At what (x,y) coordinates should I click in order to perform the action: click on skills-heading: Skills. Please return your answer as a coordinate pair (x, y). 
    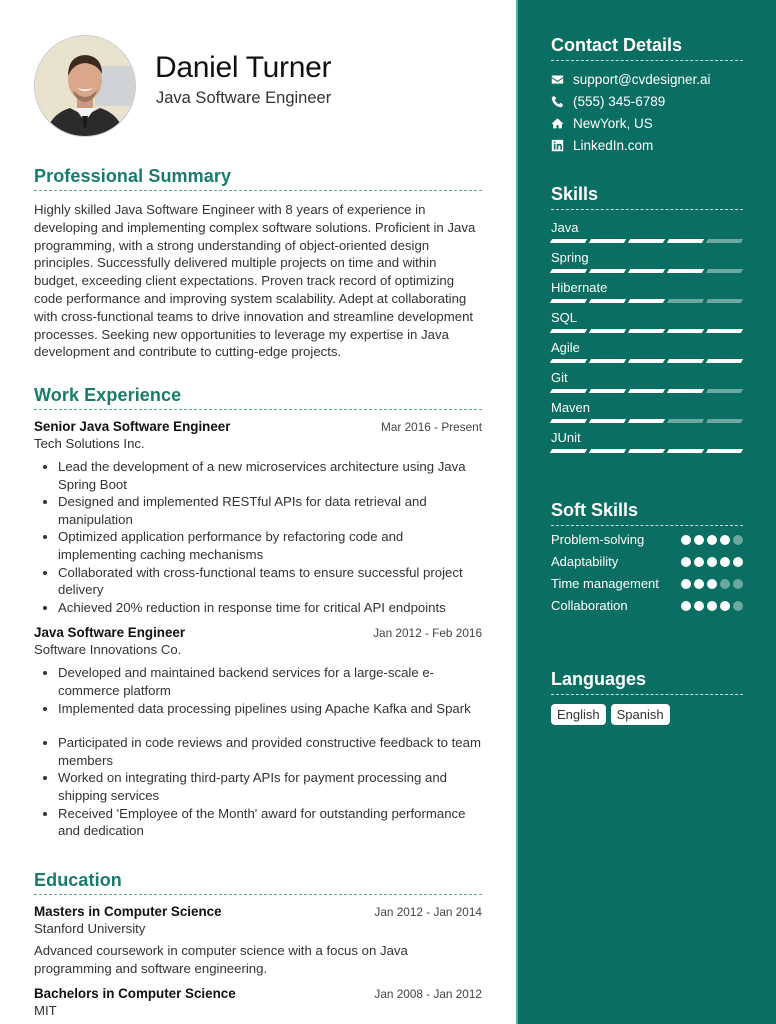
    Looking at the image, I should click on (647, 197).